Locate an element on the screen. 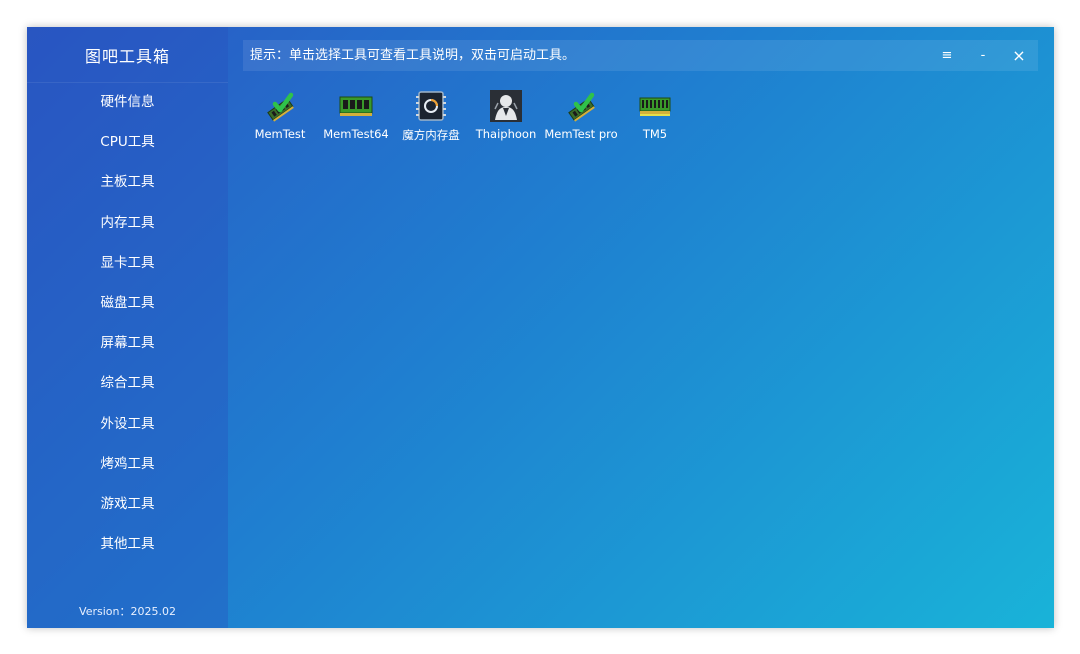 The width and height of the screenshot is (1080, 654). tool-label: TM5 is located at coordinates (655, 134).